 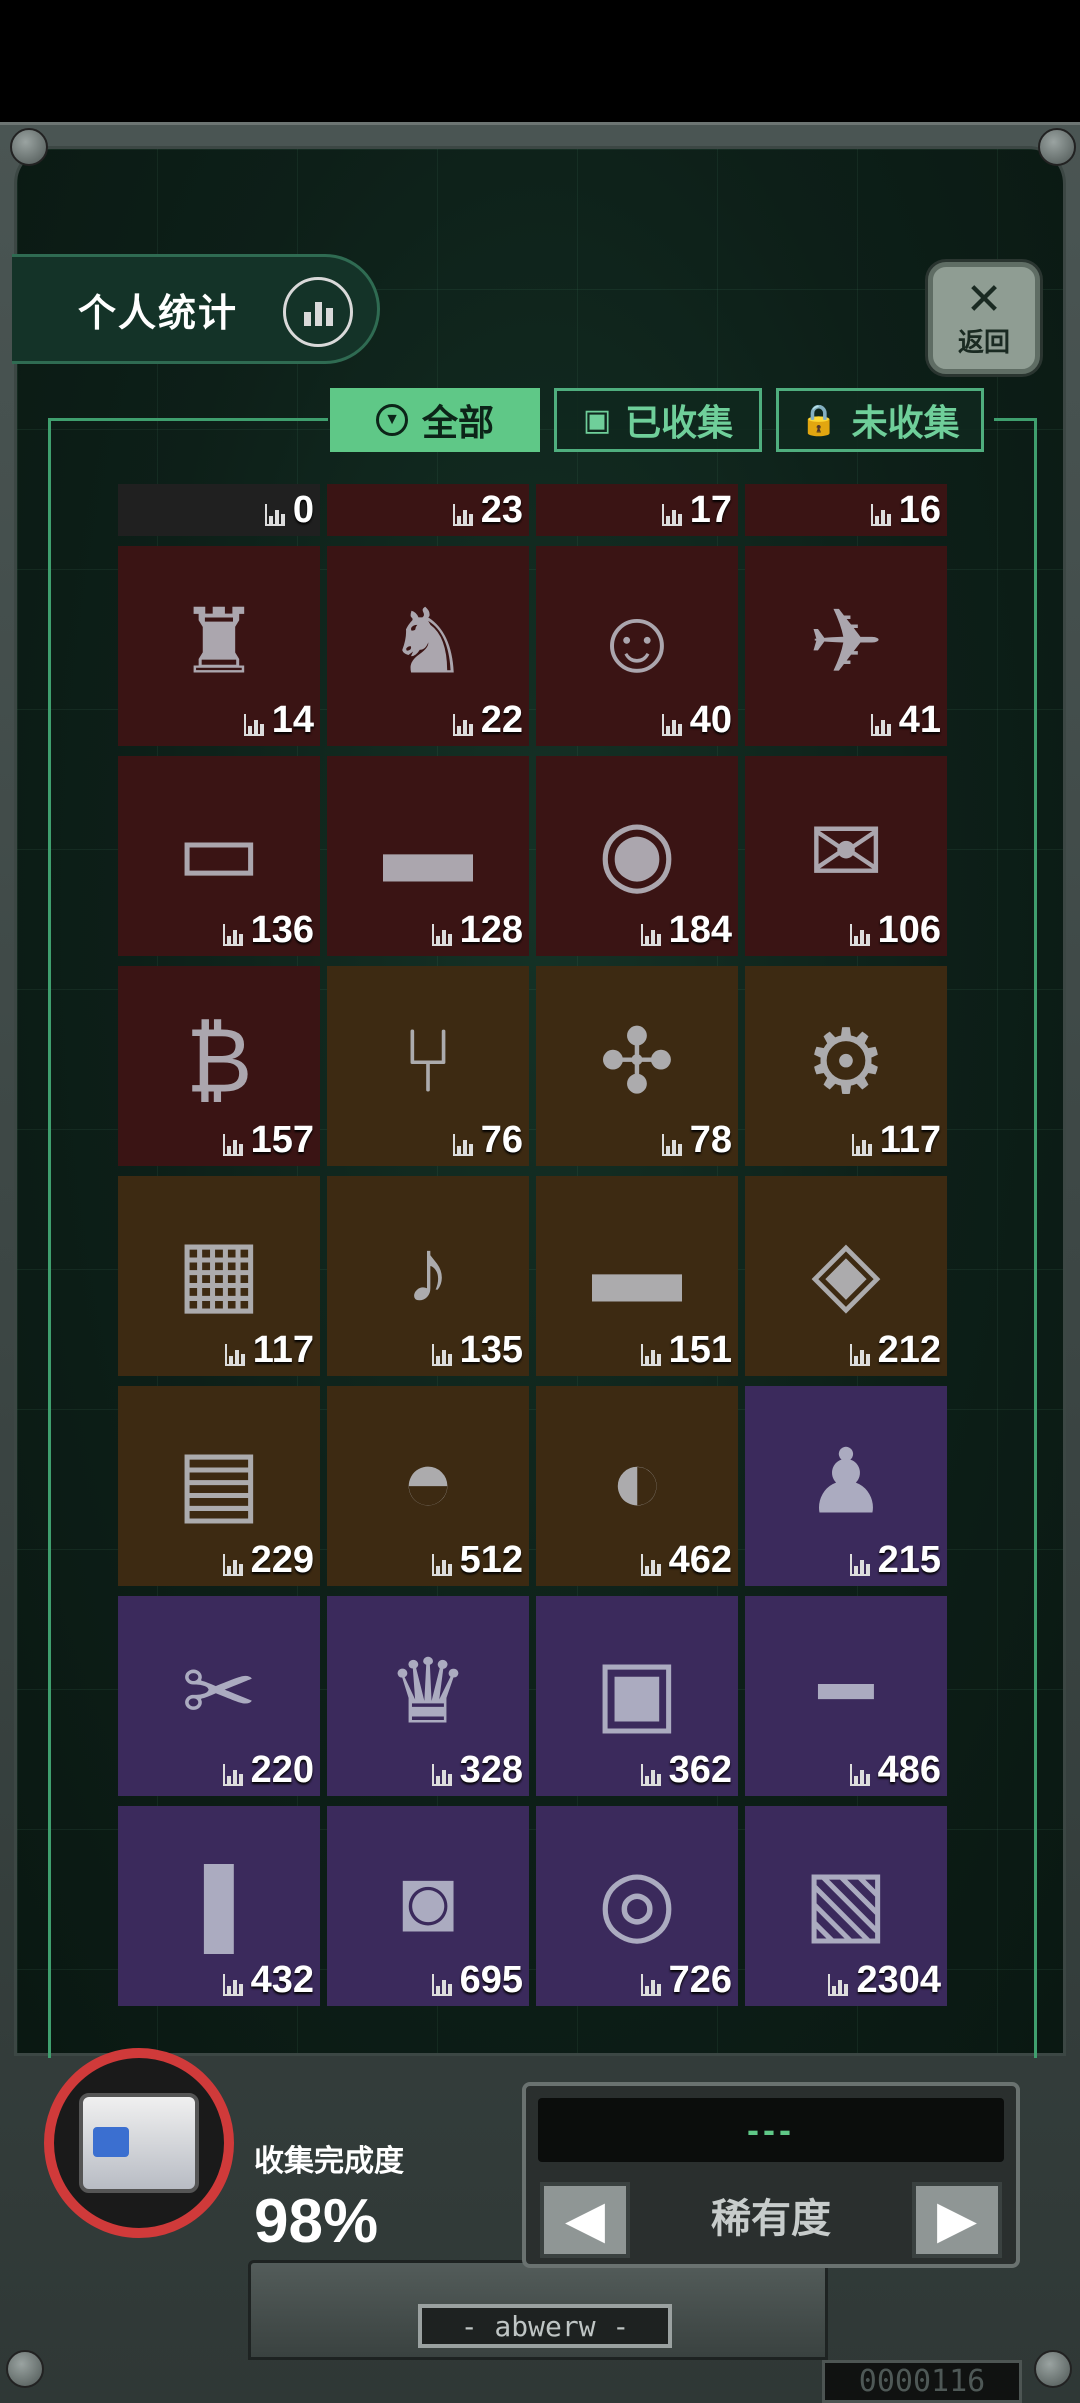 I want to click on collection-item: ▤ 229, so click(x=219, y=1486).